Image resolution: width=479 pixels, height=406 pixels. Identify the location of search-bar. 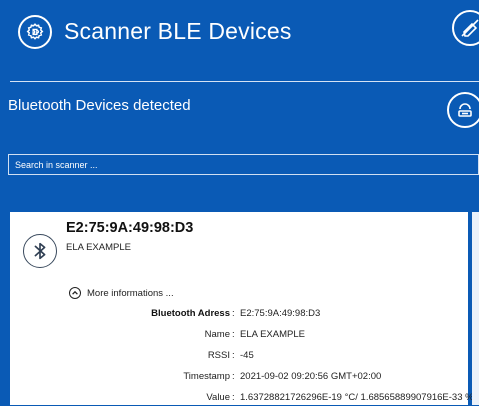
(243, 164).